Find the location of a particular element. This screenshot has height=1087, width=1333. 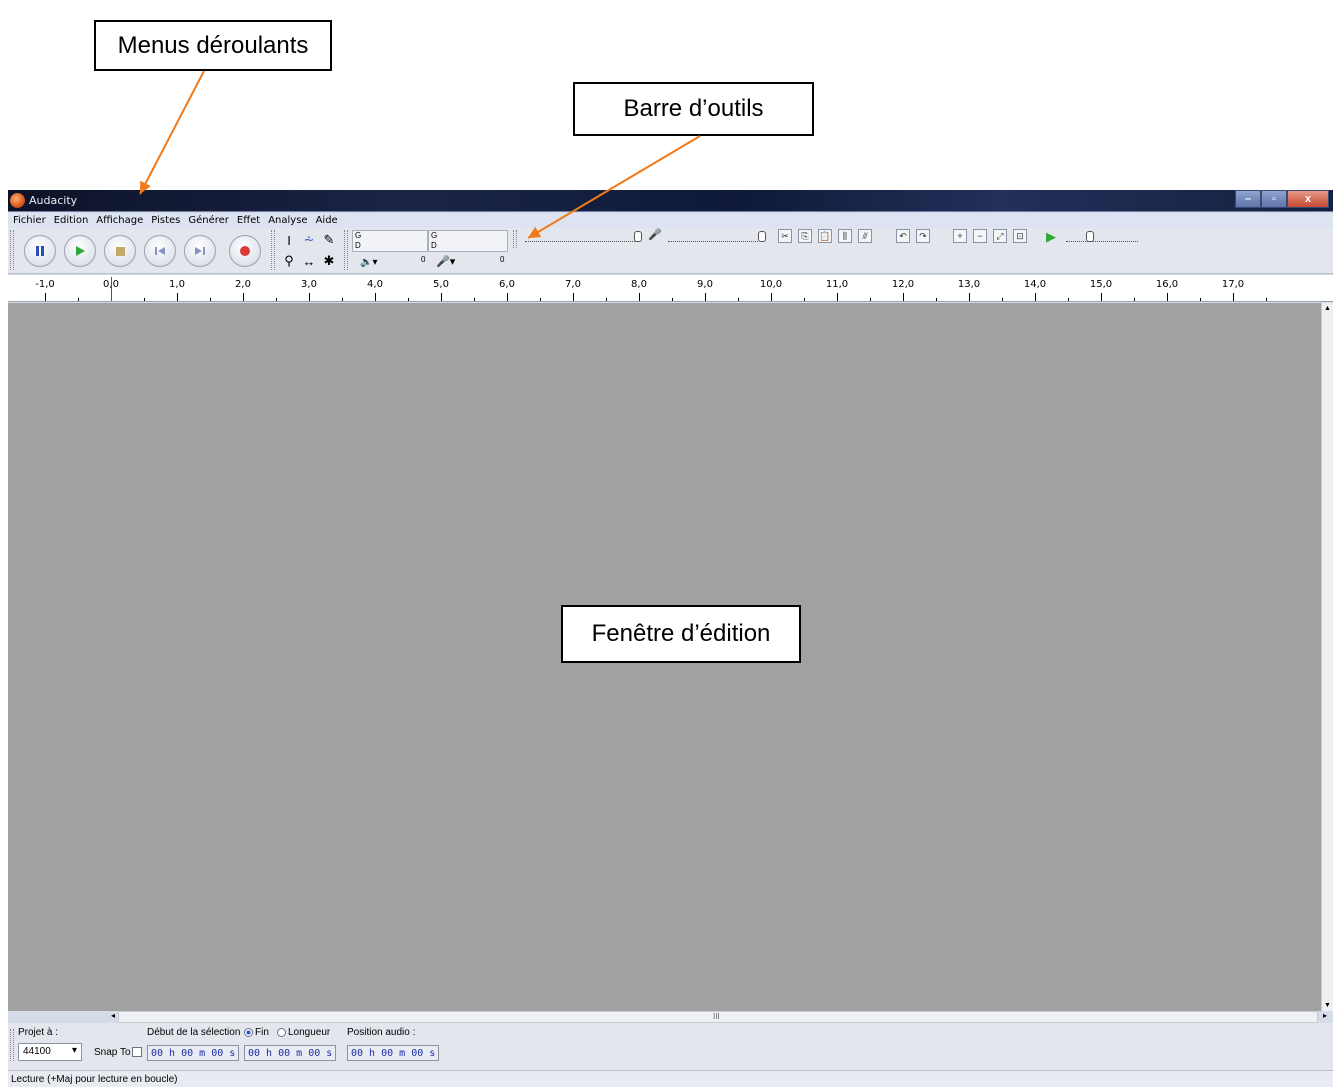

scroll-left-arrow: ◂ is located at coordinates (113, 1015).